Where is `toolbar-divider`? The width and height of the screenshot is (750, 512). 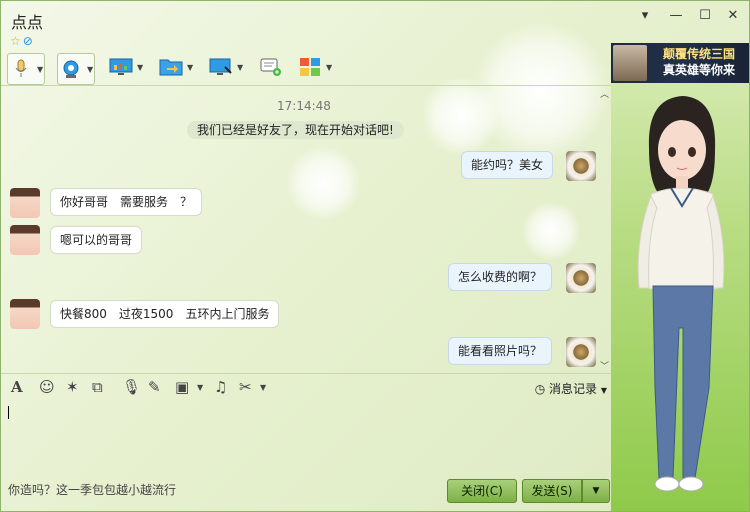
toolbar-divider is located at coordinates (306, 85).